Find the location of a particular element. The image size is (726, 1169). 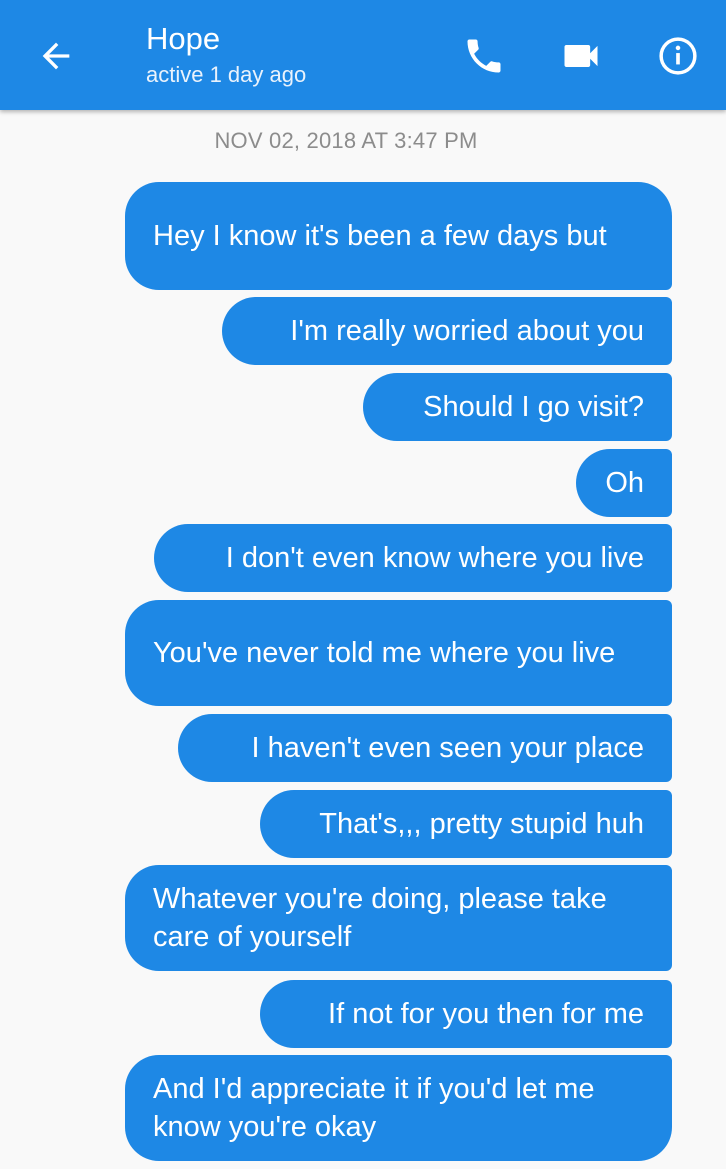

back-arrow-icon is located at coordinates (56, 56).